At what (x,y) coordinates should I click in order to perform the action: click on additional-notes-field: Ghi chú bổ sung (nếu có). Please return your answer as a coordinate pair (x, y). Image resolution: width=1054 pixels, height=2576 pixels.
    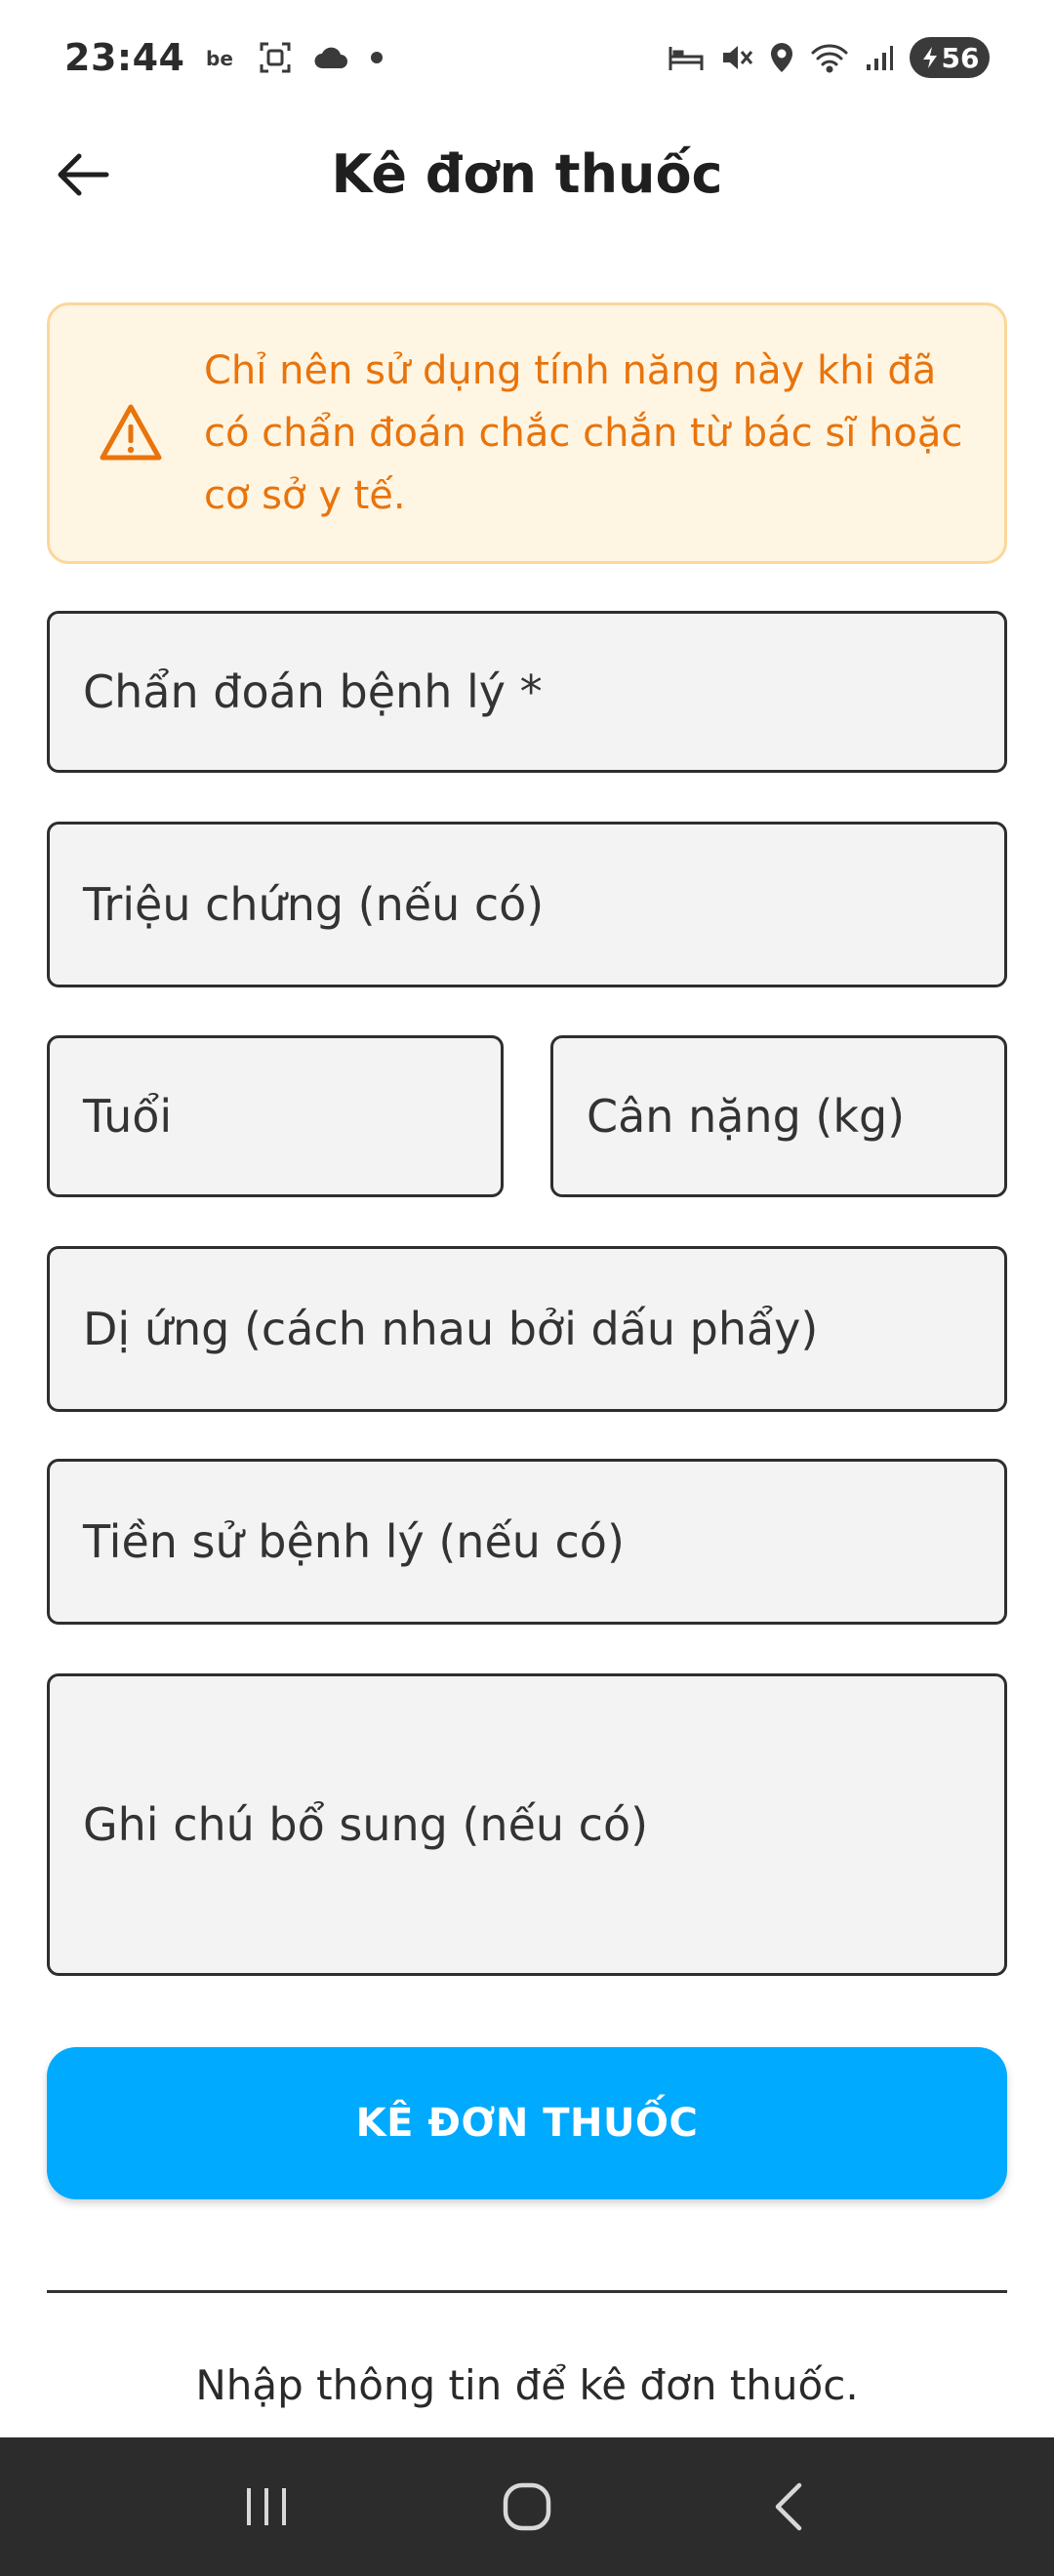
    Looking at the image, I should click on (527, 1824).